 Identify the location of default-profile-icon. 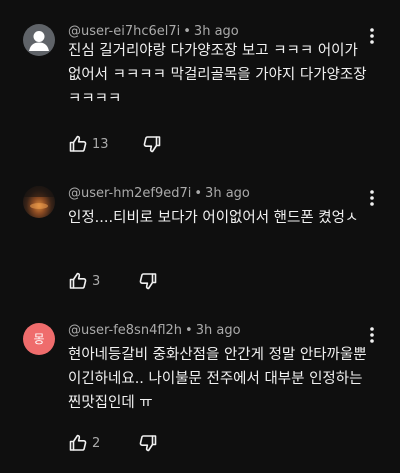
(39, 41).